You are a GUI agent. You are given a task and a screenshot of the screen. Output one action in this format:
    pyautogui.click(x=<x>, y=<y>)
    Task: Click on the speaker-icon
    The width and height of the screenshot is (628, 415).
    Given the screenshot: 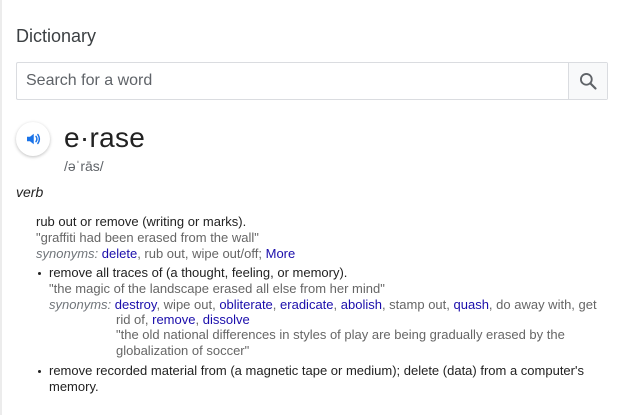 What is the action you would take?
    pyautogui.click(x=34, y=139)
    